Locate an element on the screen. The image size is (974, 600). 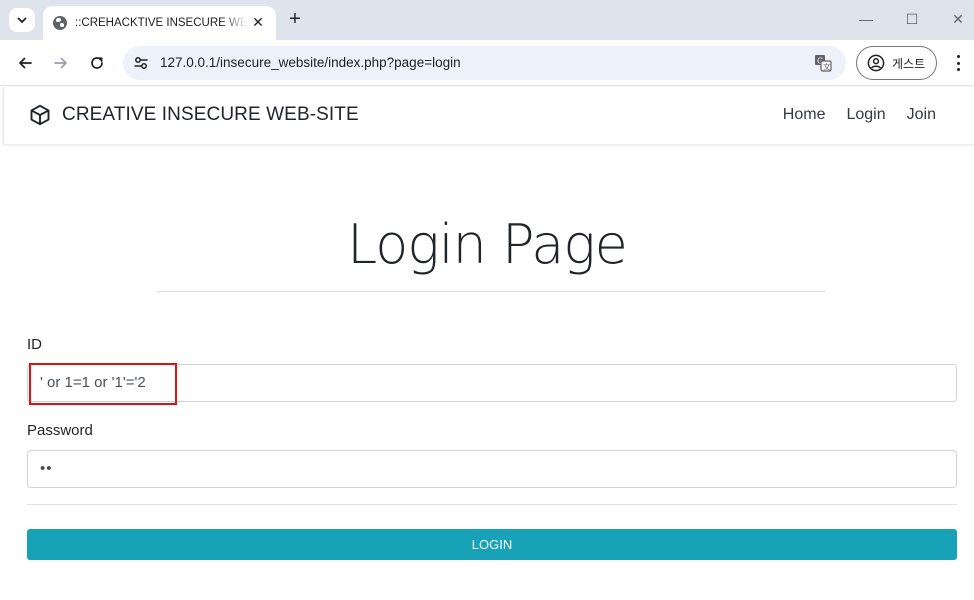
forward-button is located at coordinates (61, 63).